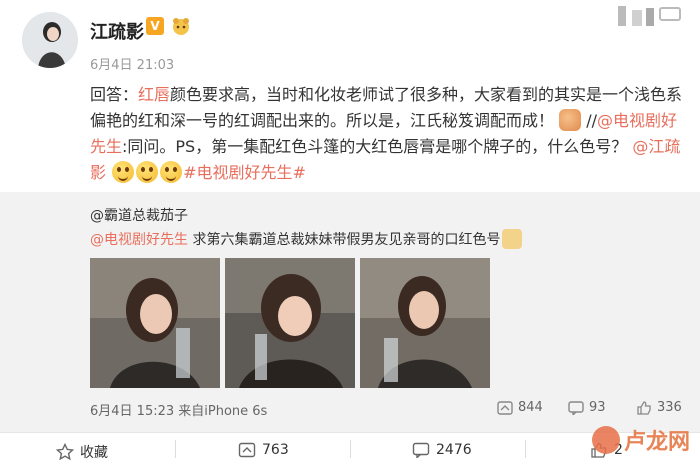 This screenshot has width=700, height=465. What do you see at coordinates (155, 26) in the screenshot?
I see `verified-icon: V` at bounding box center [155, 26].